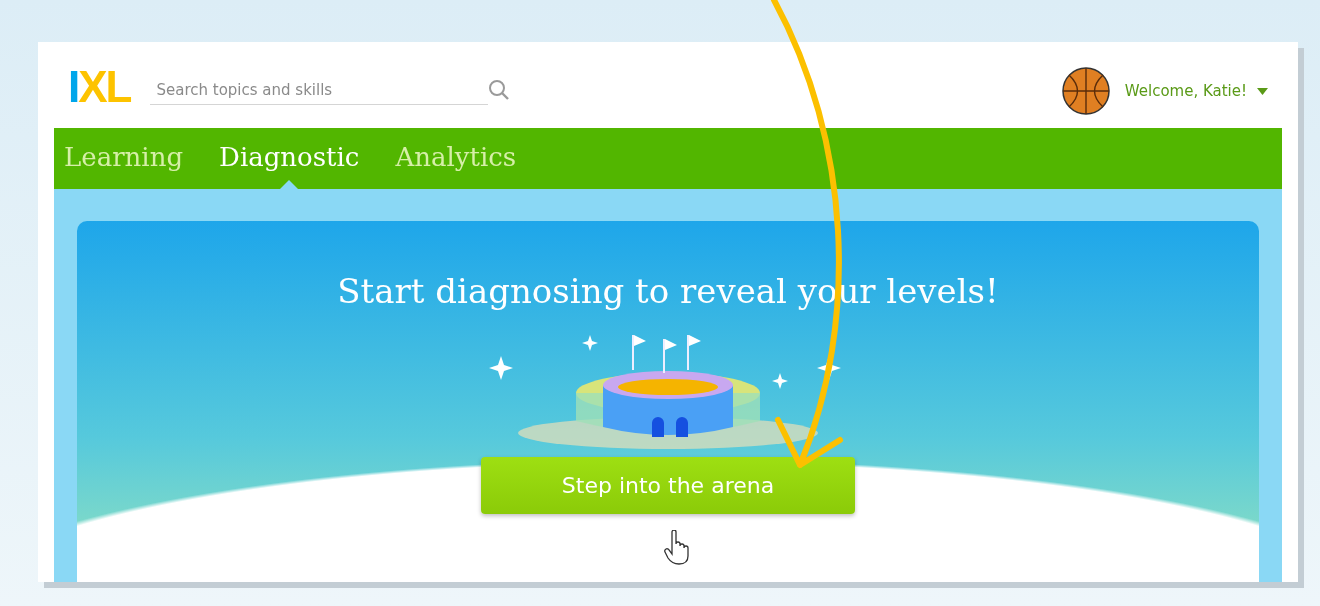  What do you see at coordinates (124, 158) in the screenshot?
I see `nav-tab: Learning` at bounding box center [124, 158].